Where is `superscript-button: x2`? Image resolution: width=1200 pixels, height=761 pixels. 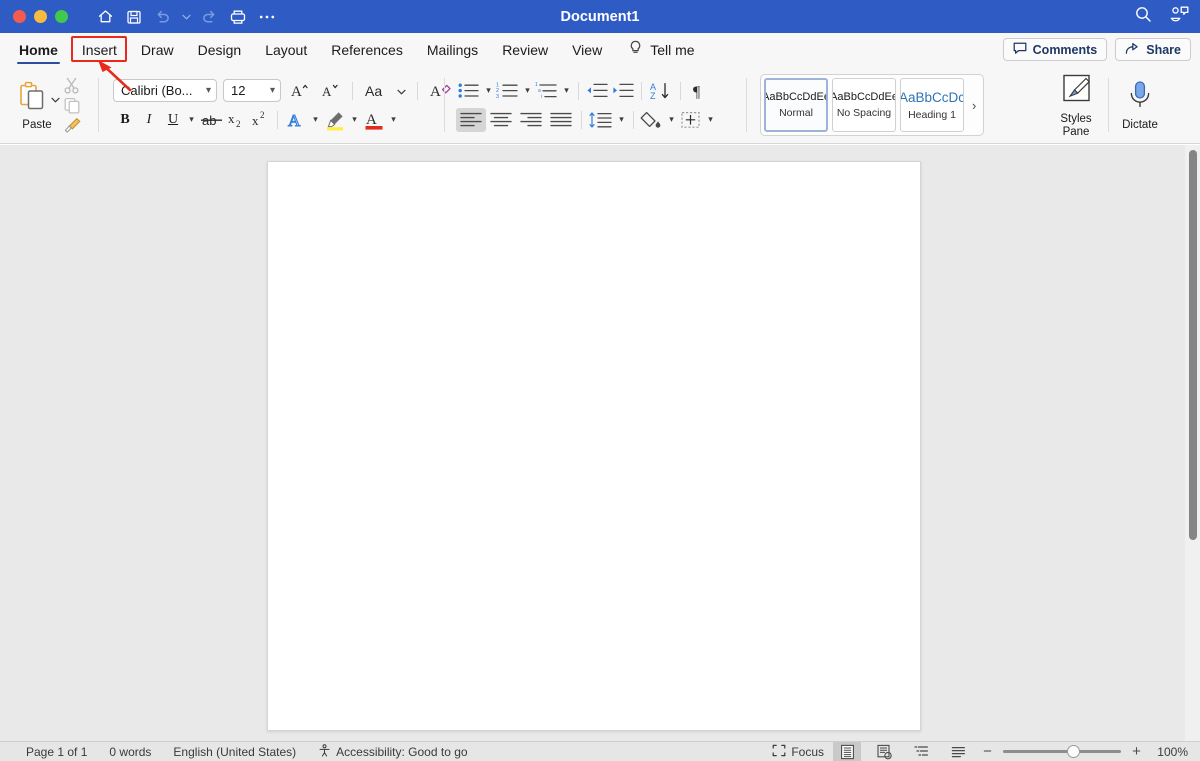 superscript-button: x2 is located at coordinates (260, 120).